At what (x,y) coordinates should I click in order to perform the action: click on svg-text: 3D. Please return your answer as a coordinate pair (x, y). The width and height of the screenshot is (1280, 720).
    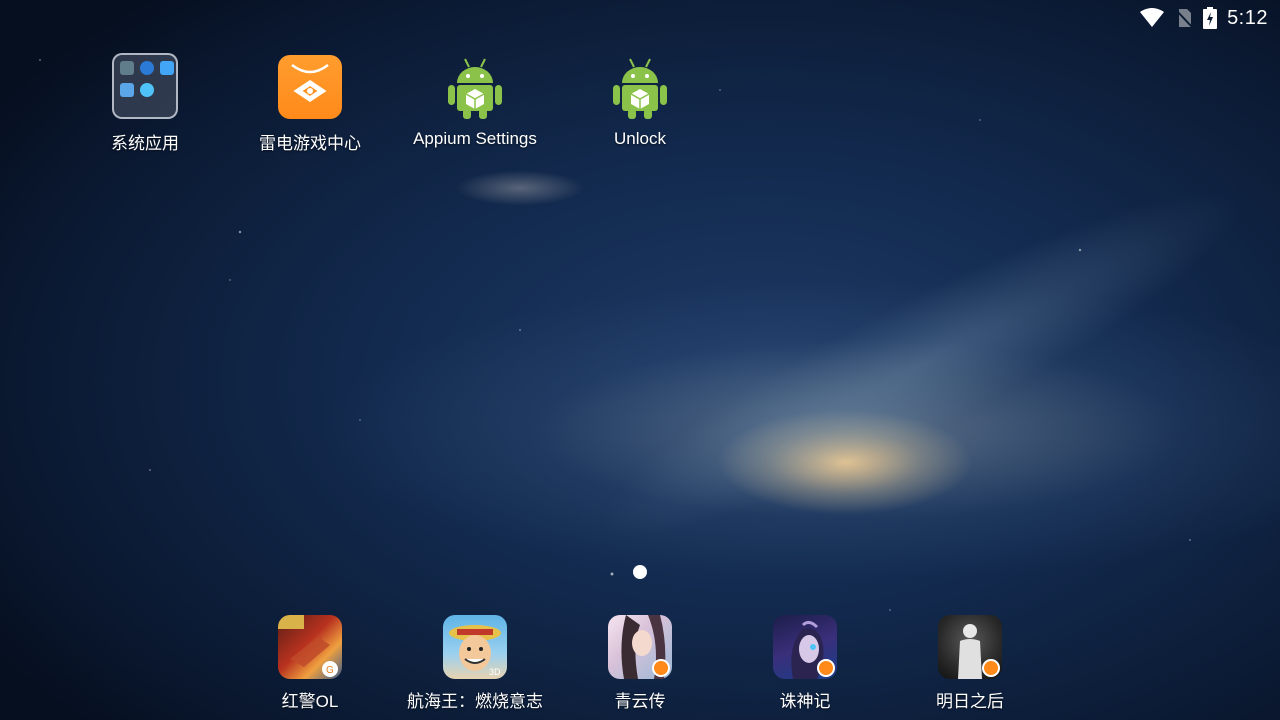
    Looking at the image, I should click on (495, 672).